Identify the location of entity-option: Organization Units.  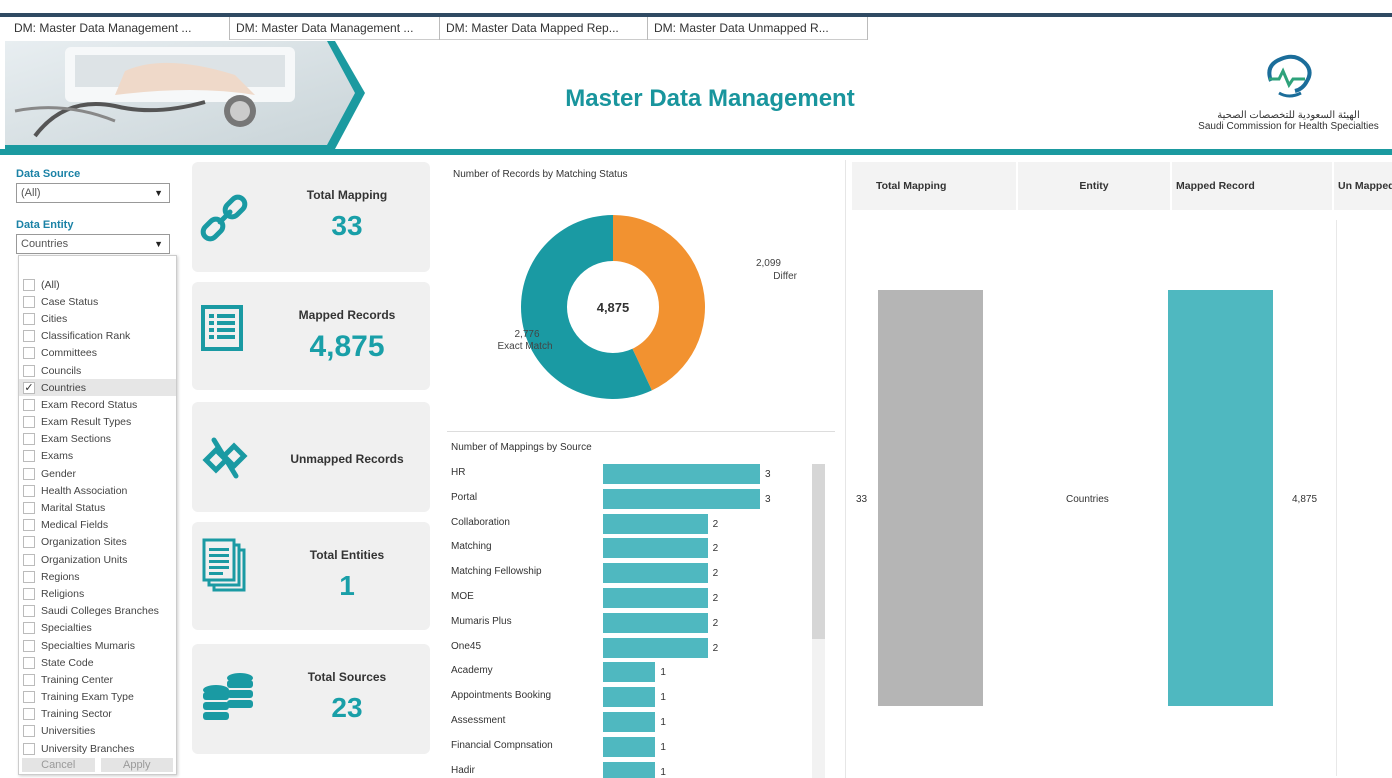
(97, 559).